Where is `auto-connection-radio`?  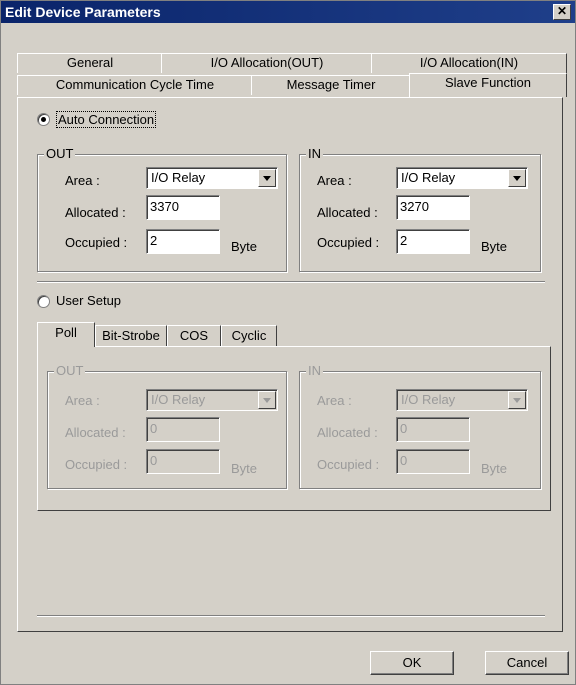 auto-connection-radio is located at coordinates (43, 119).